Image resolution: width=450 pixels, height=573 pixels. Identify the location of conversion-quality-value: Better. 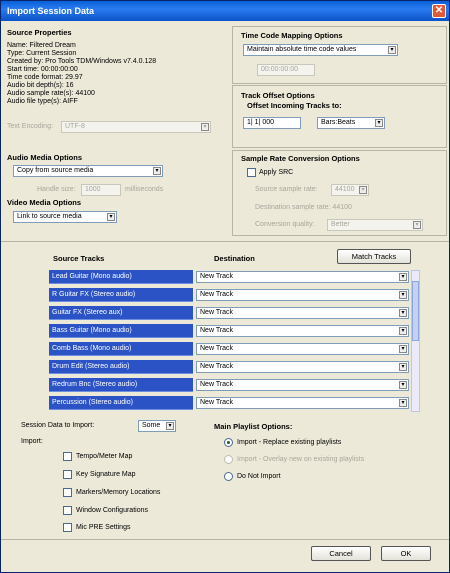
(340, 224).